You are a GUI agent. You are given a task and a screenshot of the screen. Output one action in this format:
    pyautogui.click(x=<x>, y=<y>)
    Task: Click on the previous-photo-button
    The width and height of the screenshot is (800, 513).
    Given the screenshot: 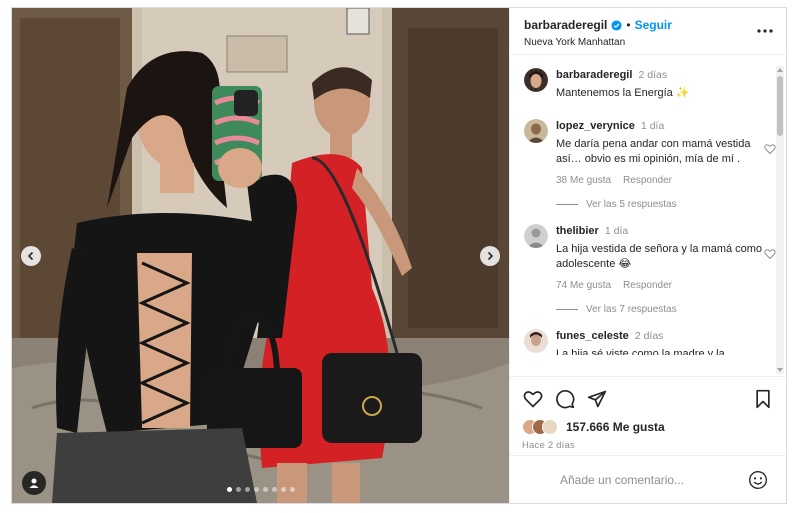 What is the action you would take?
    pyautogui.click(x=31, y=256)
    